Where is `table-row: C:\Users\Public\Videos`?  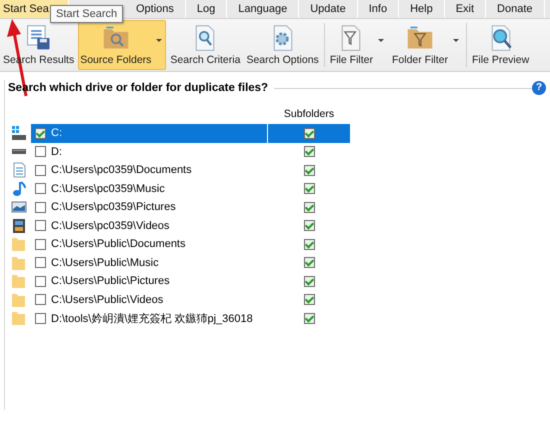 table-row: C:\Users\Public\Videos is located at coordinates (149, 299).